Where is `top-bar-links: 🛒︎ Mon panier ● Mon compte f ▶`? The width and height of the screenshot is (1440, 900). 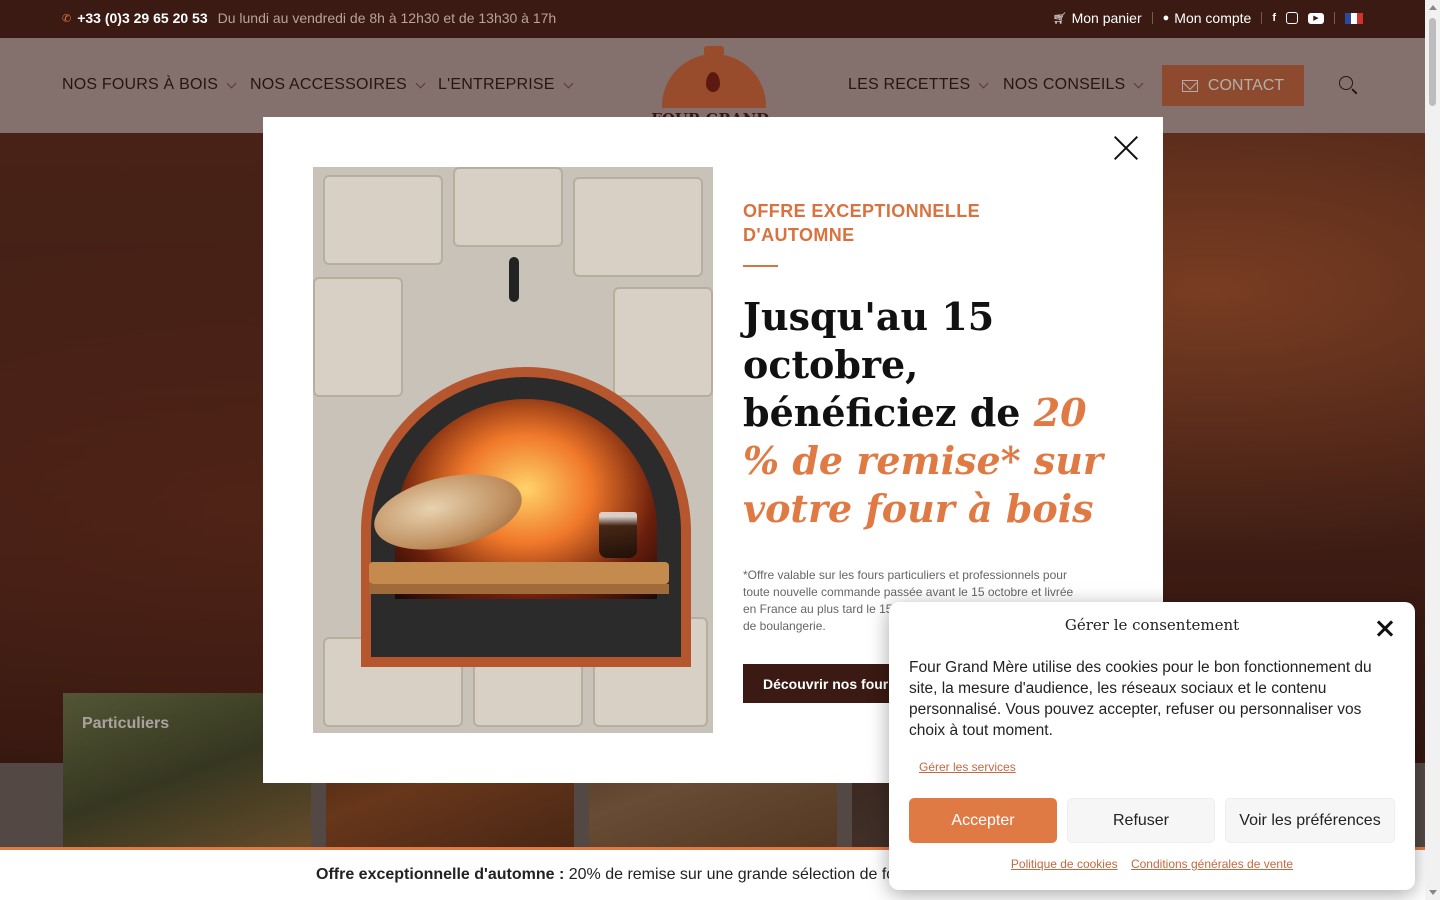 top-bar-links: 🛒︎ Mon panier ● Mon compte f ▶ is located at coordinates (1208, 18).